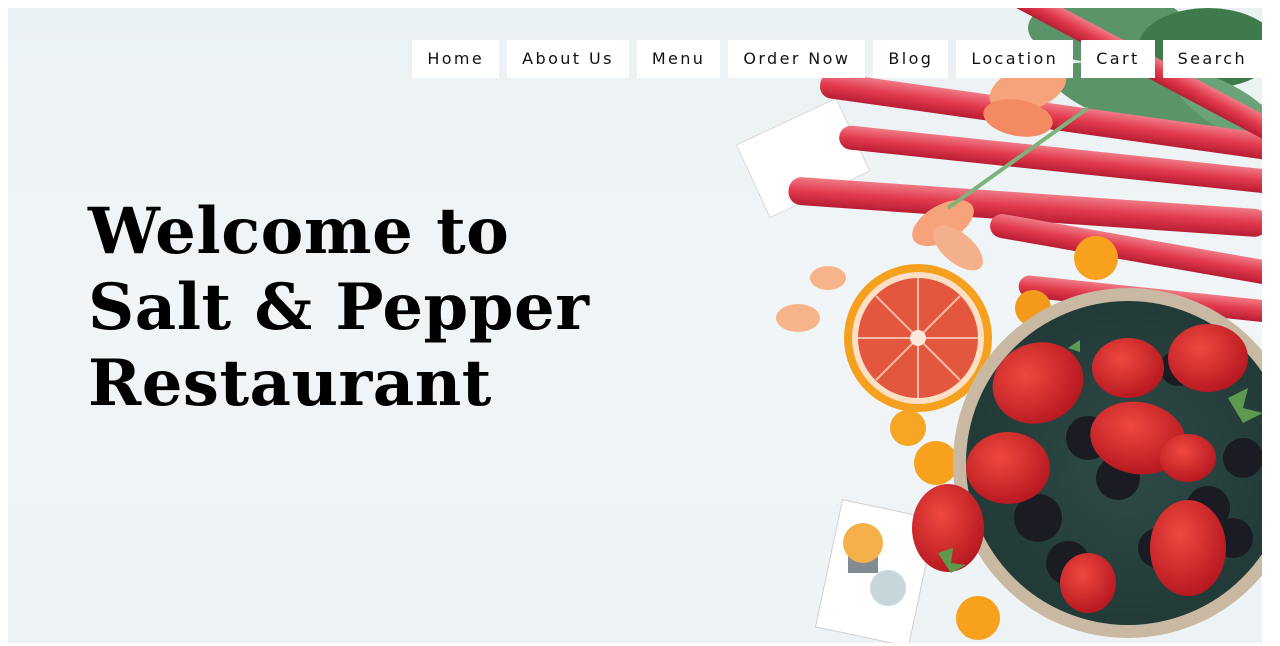 The height and width of the screenshot is (646, 1280). Describe the element at coordinates (678, 59) in the screenshot. I see `nav-menu: Menu` at that location.